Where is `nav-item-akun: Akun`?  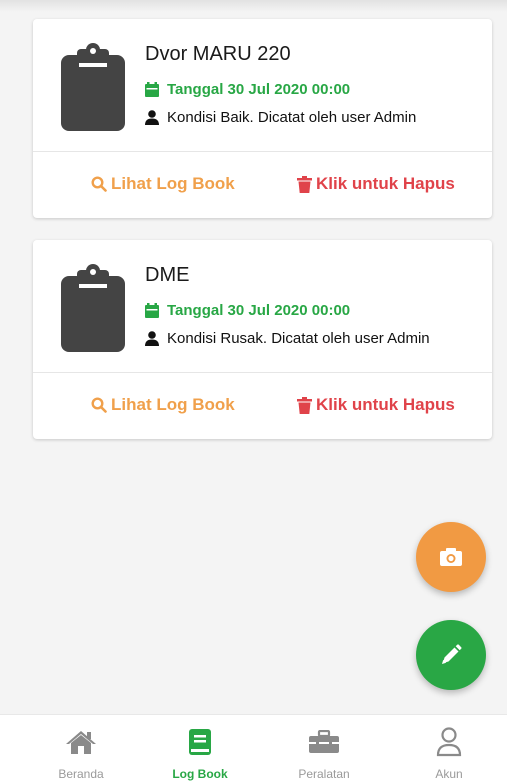 nav-item-akun: Akun is located at coordinates (449, 749).